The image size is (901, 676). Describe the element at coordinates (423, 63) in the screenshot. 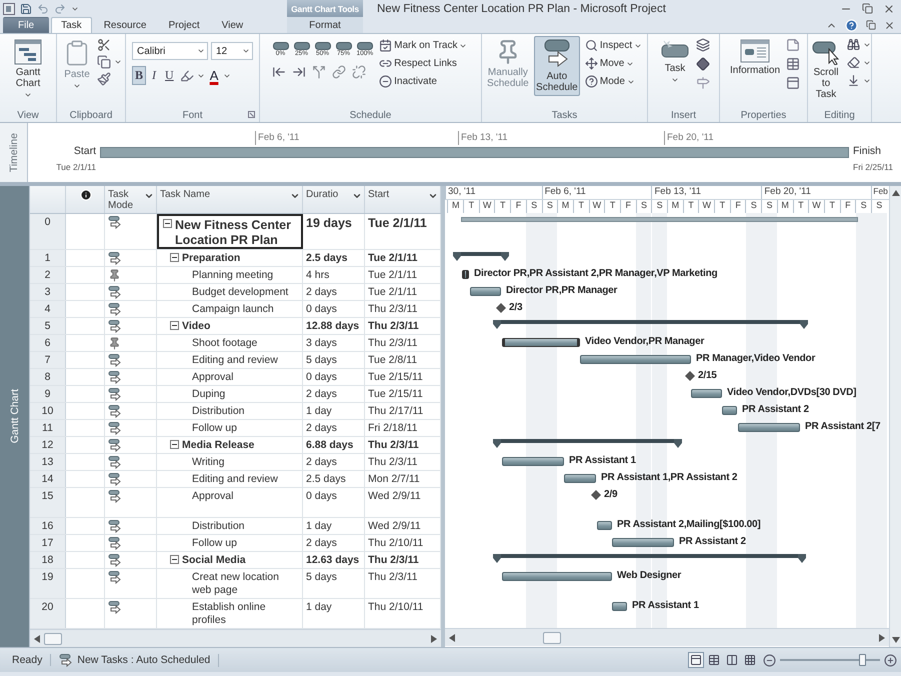

I see `schedule-command: Respect Links` at that location.